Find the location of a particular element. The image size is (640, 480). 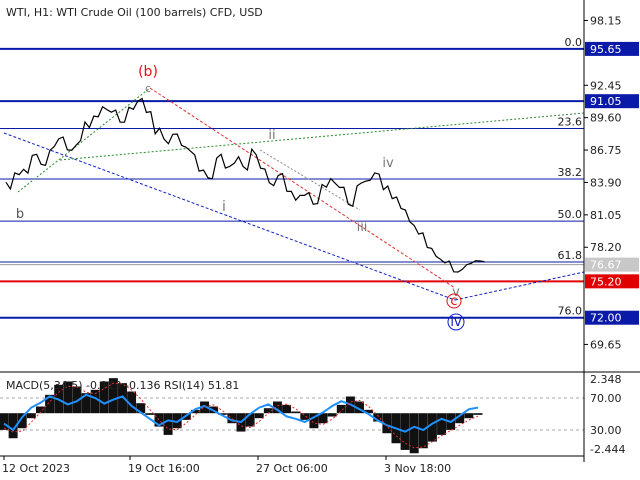

price-tag-label: 95.65 is located at coordinates (606, 49).